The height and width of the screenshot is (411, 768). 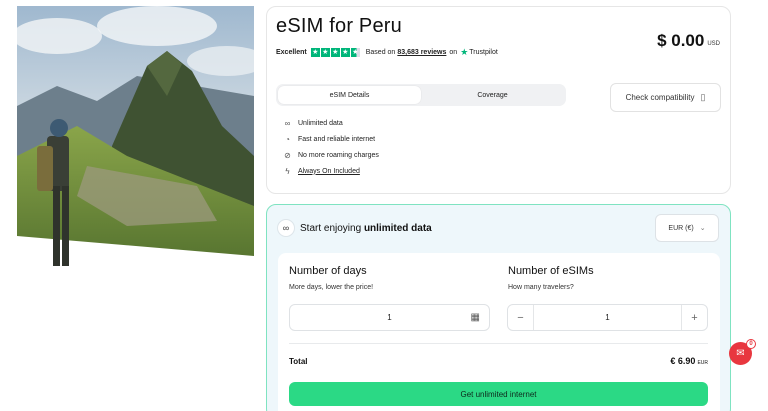 What do you see at coordinates (453, 52) in the screenshot?
I see `rating-on: on` at bounding box center [453, 52].